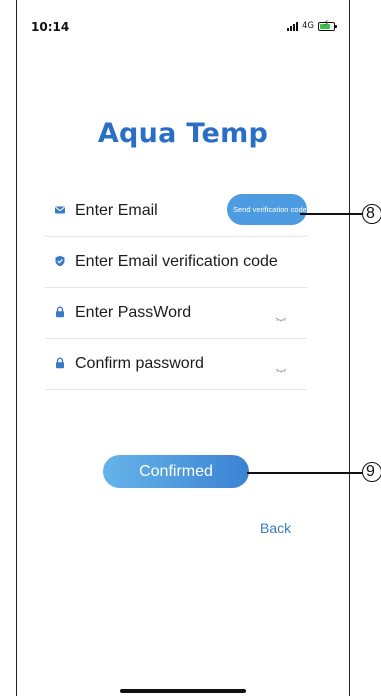 The height and width of the screenshot is (696, 381). Describe the element at coordinates (308, 26) in the screenshot. I see `network-label: 4G` at that location.